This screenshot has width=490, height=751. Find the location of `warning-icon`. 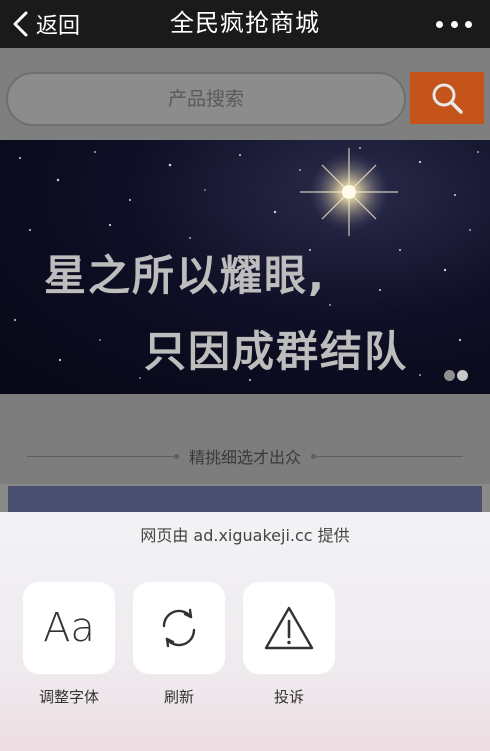

warning-icon is located at coordinates (289, 628).